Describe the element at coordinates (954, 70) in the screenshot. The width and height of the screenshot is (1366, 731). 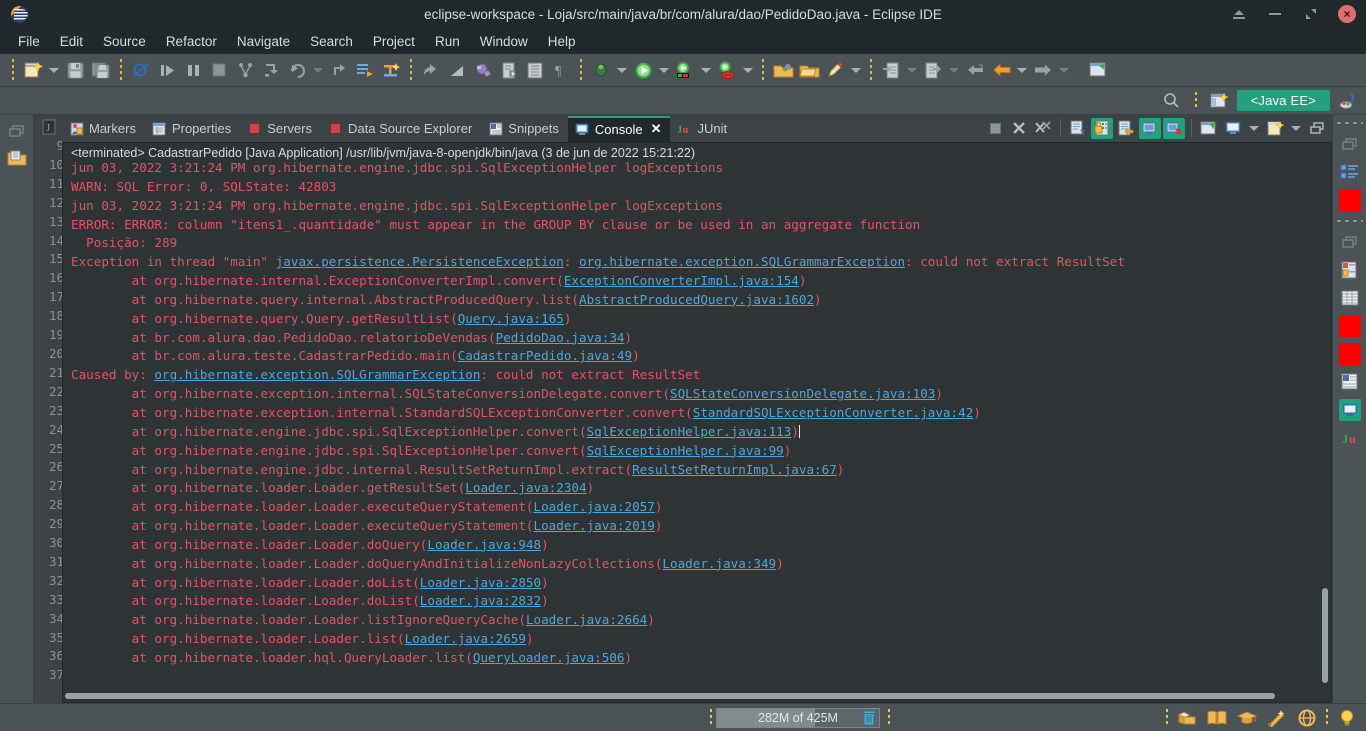
I see `export-dropdown-icon` at that location.